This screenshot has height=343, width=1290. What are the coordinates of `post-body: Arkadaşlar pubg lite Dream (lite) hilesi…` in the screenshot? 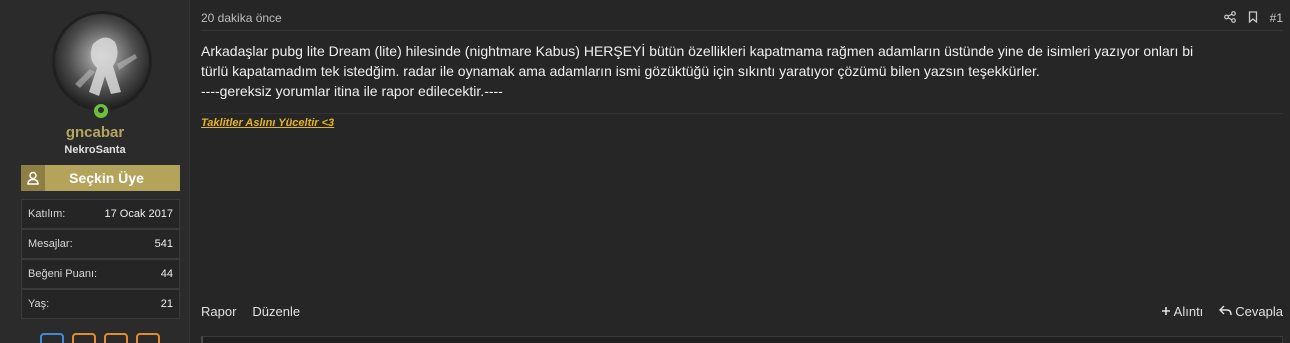 It's located at (741, 71).